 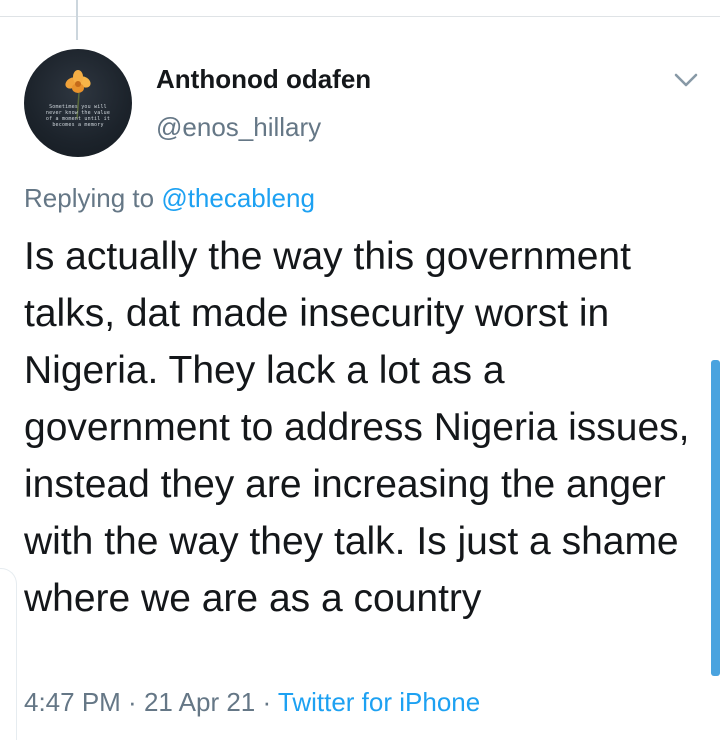 What do you see at coordinates (72, 702) in the screenshot?
I see `tweet-time: 4:47 PM` at bounding box center [72, 702].